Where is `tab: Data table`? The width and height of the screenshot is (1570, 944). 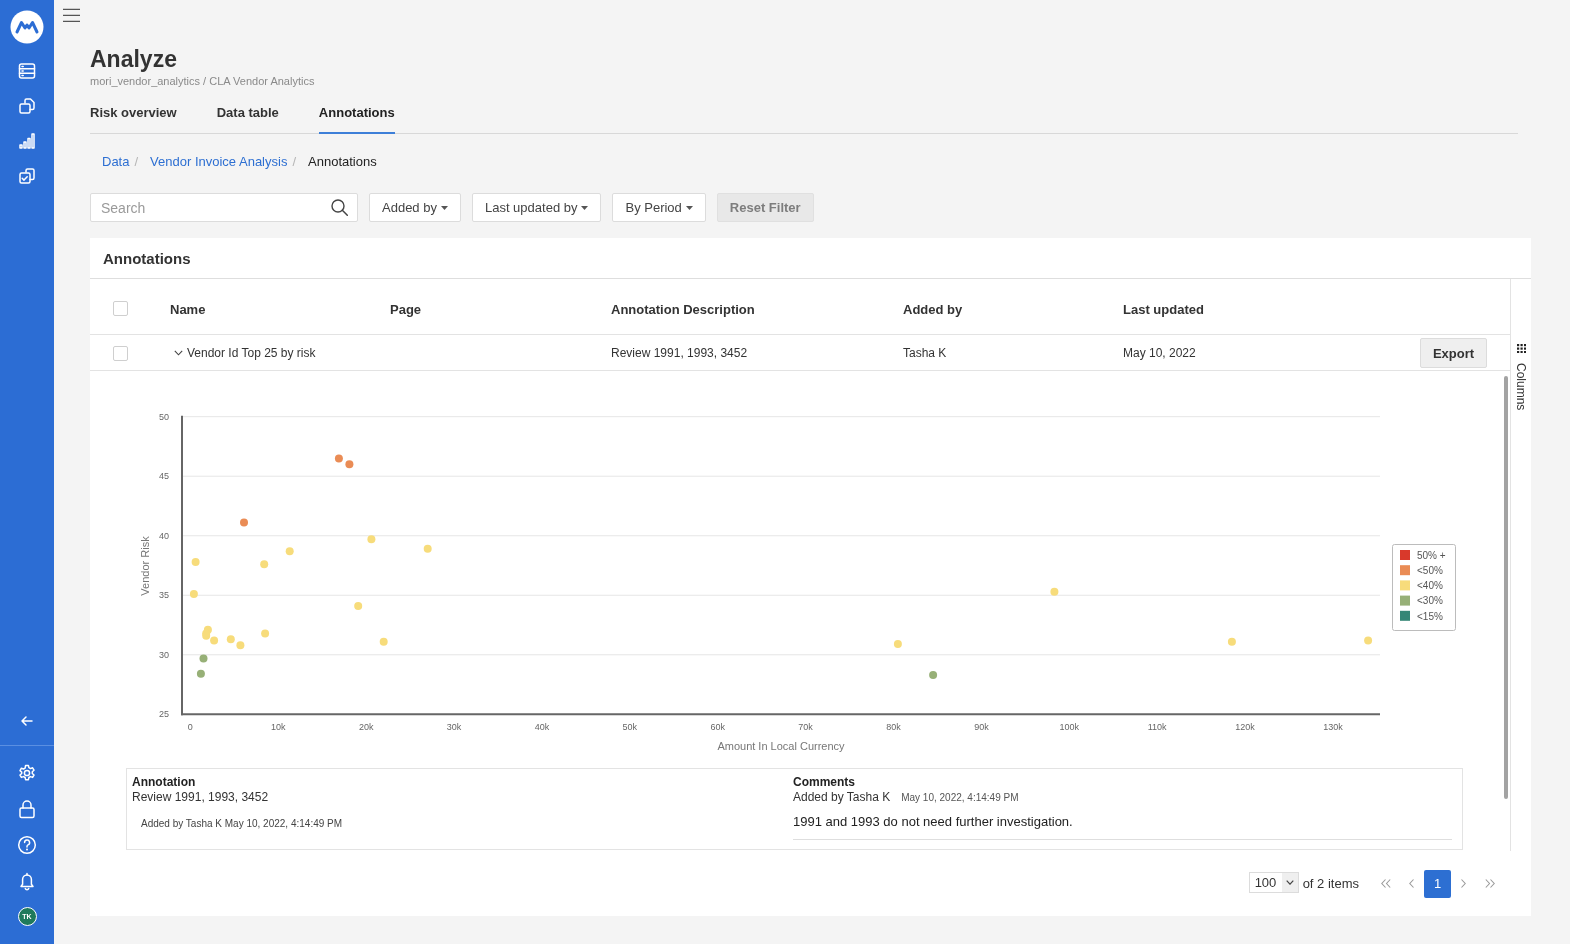
tab: Data table is located at coordinates (247, 119).